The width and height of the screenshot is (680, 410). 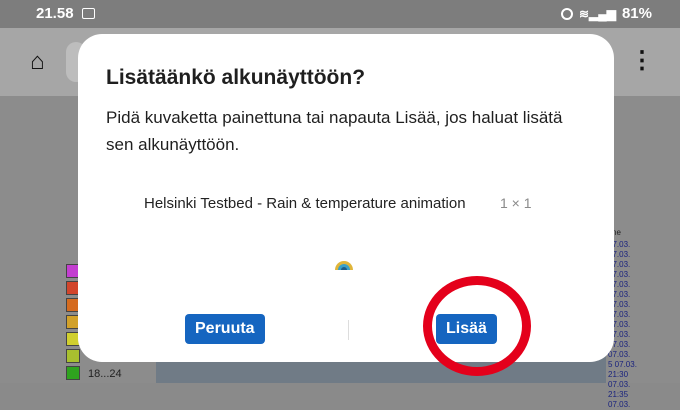 I want to click on time-entry: 21:35 07.03., so click(x=630, y=400).